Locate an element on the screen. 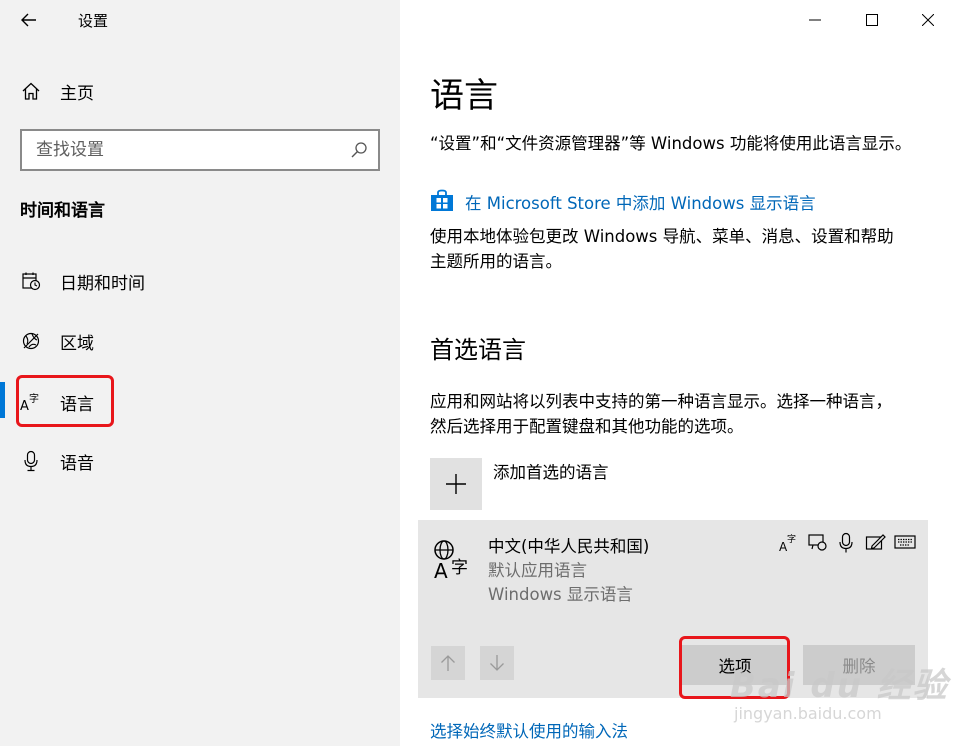 The height and width of the screenshot is (746, 958). keyboard-icon is located at coordinates (905, 544).